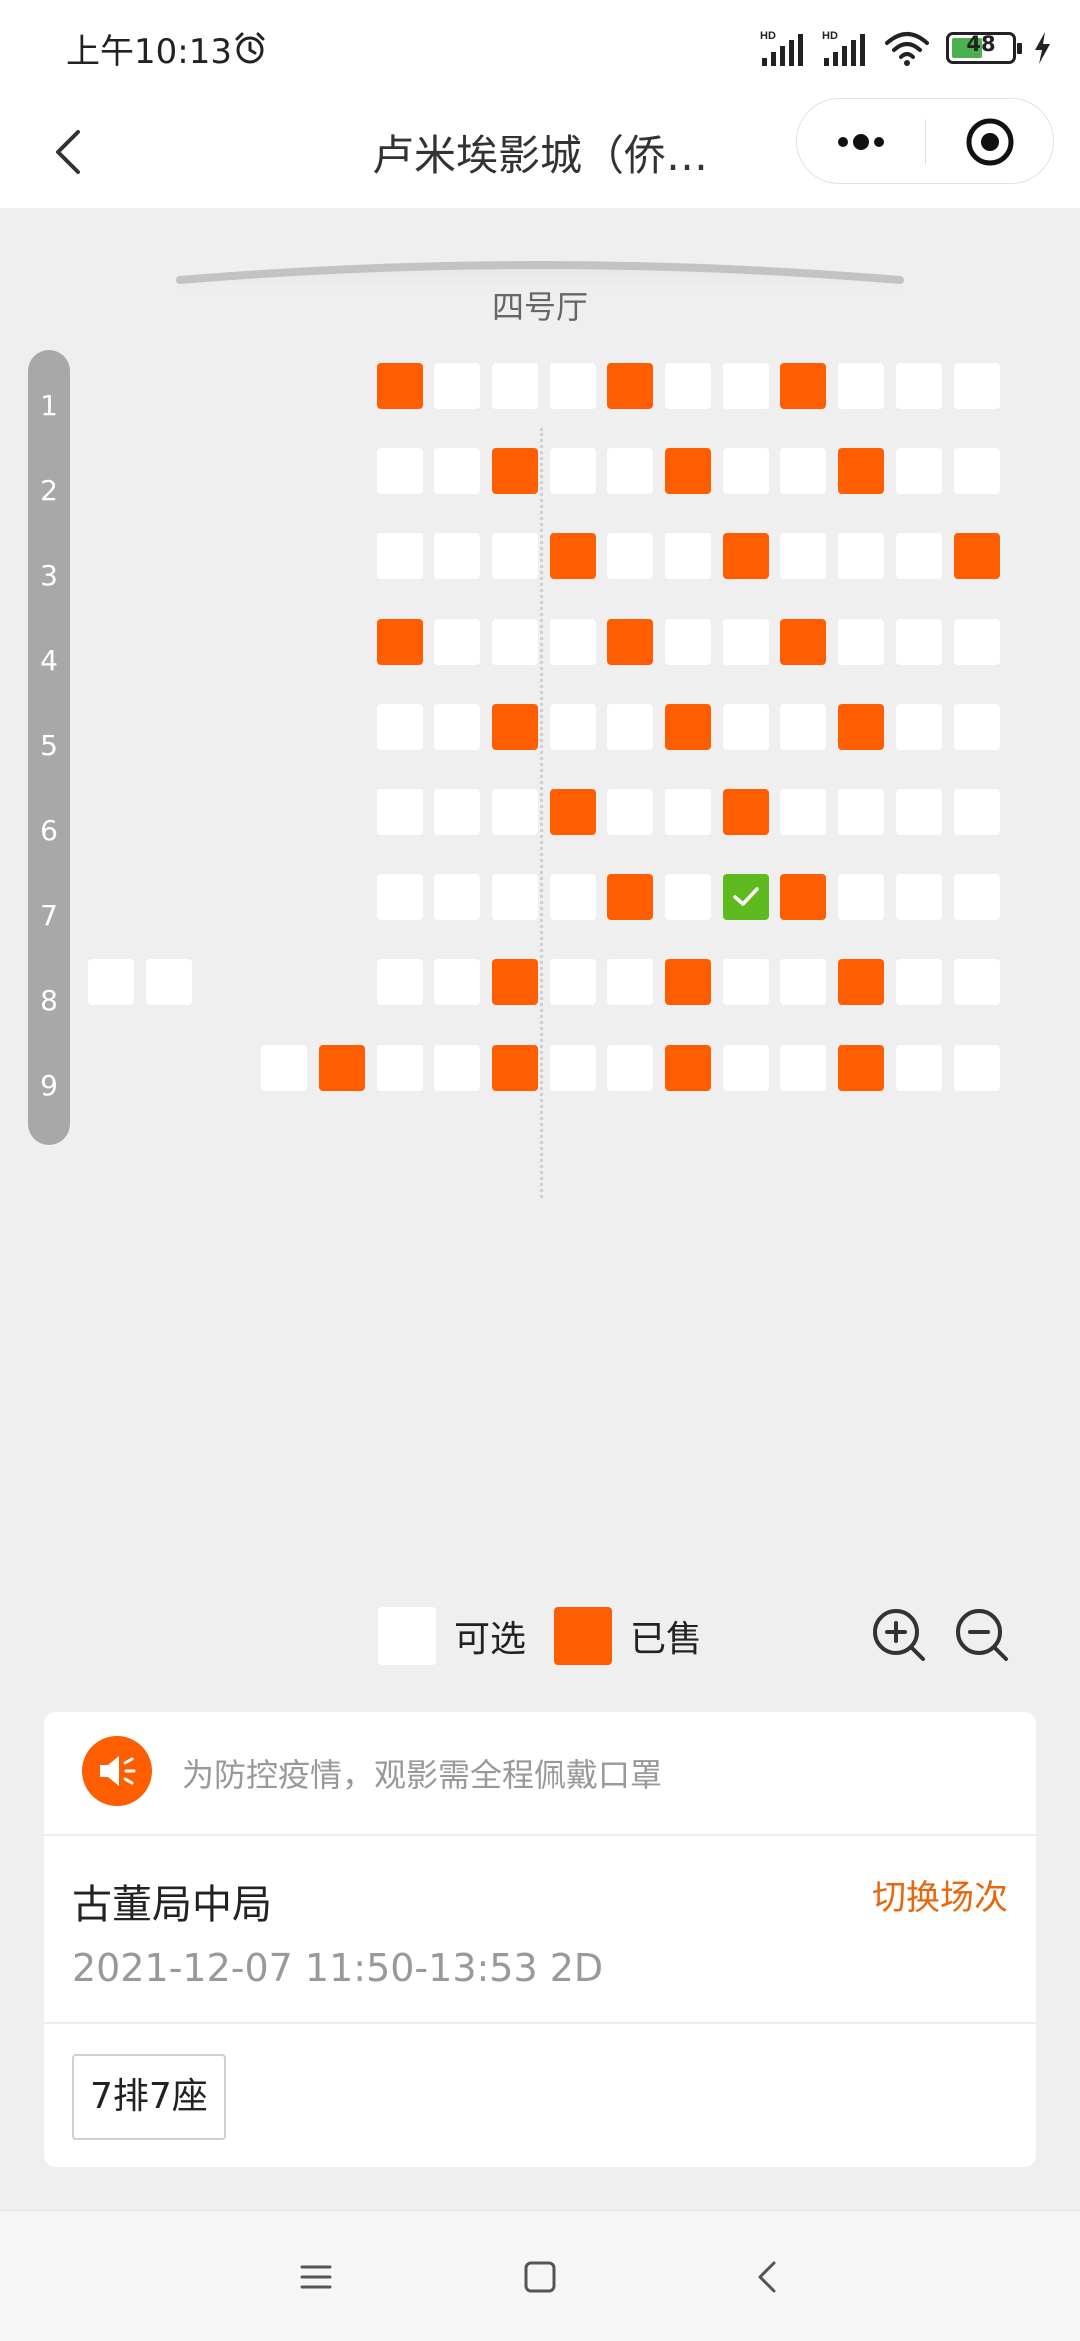 Image resolution: width=1080 pixels, height=2341 pixels. What do you see at coordinates (861, 142) in the screenshot?
I see `more-icon` at bounding box center [861, 142].